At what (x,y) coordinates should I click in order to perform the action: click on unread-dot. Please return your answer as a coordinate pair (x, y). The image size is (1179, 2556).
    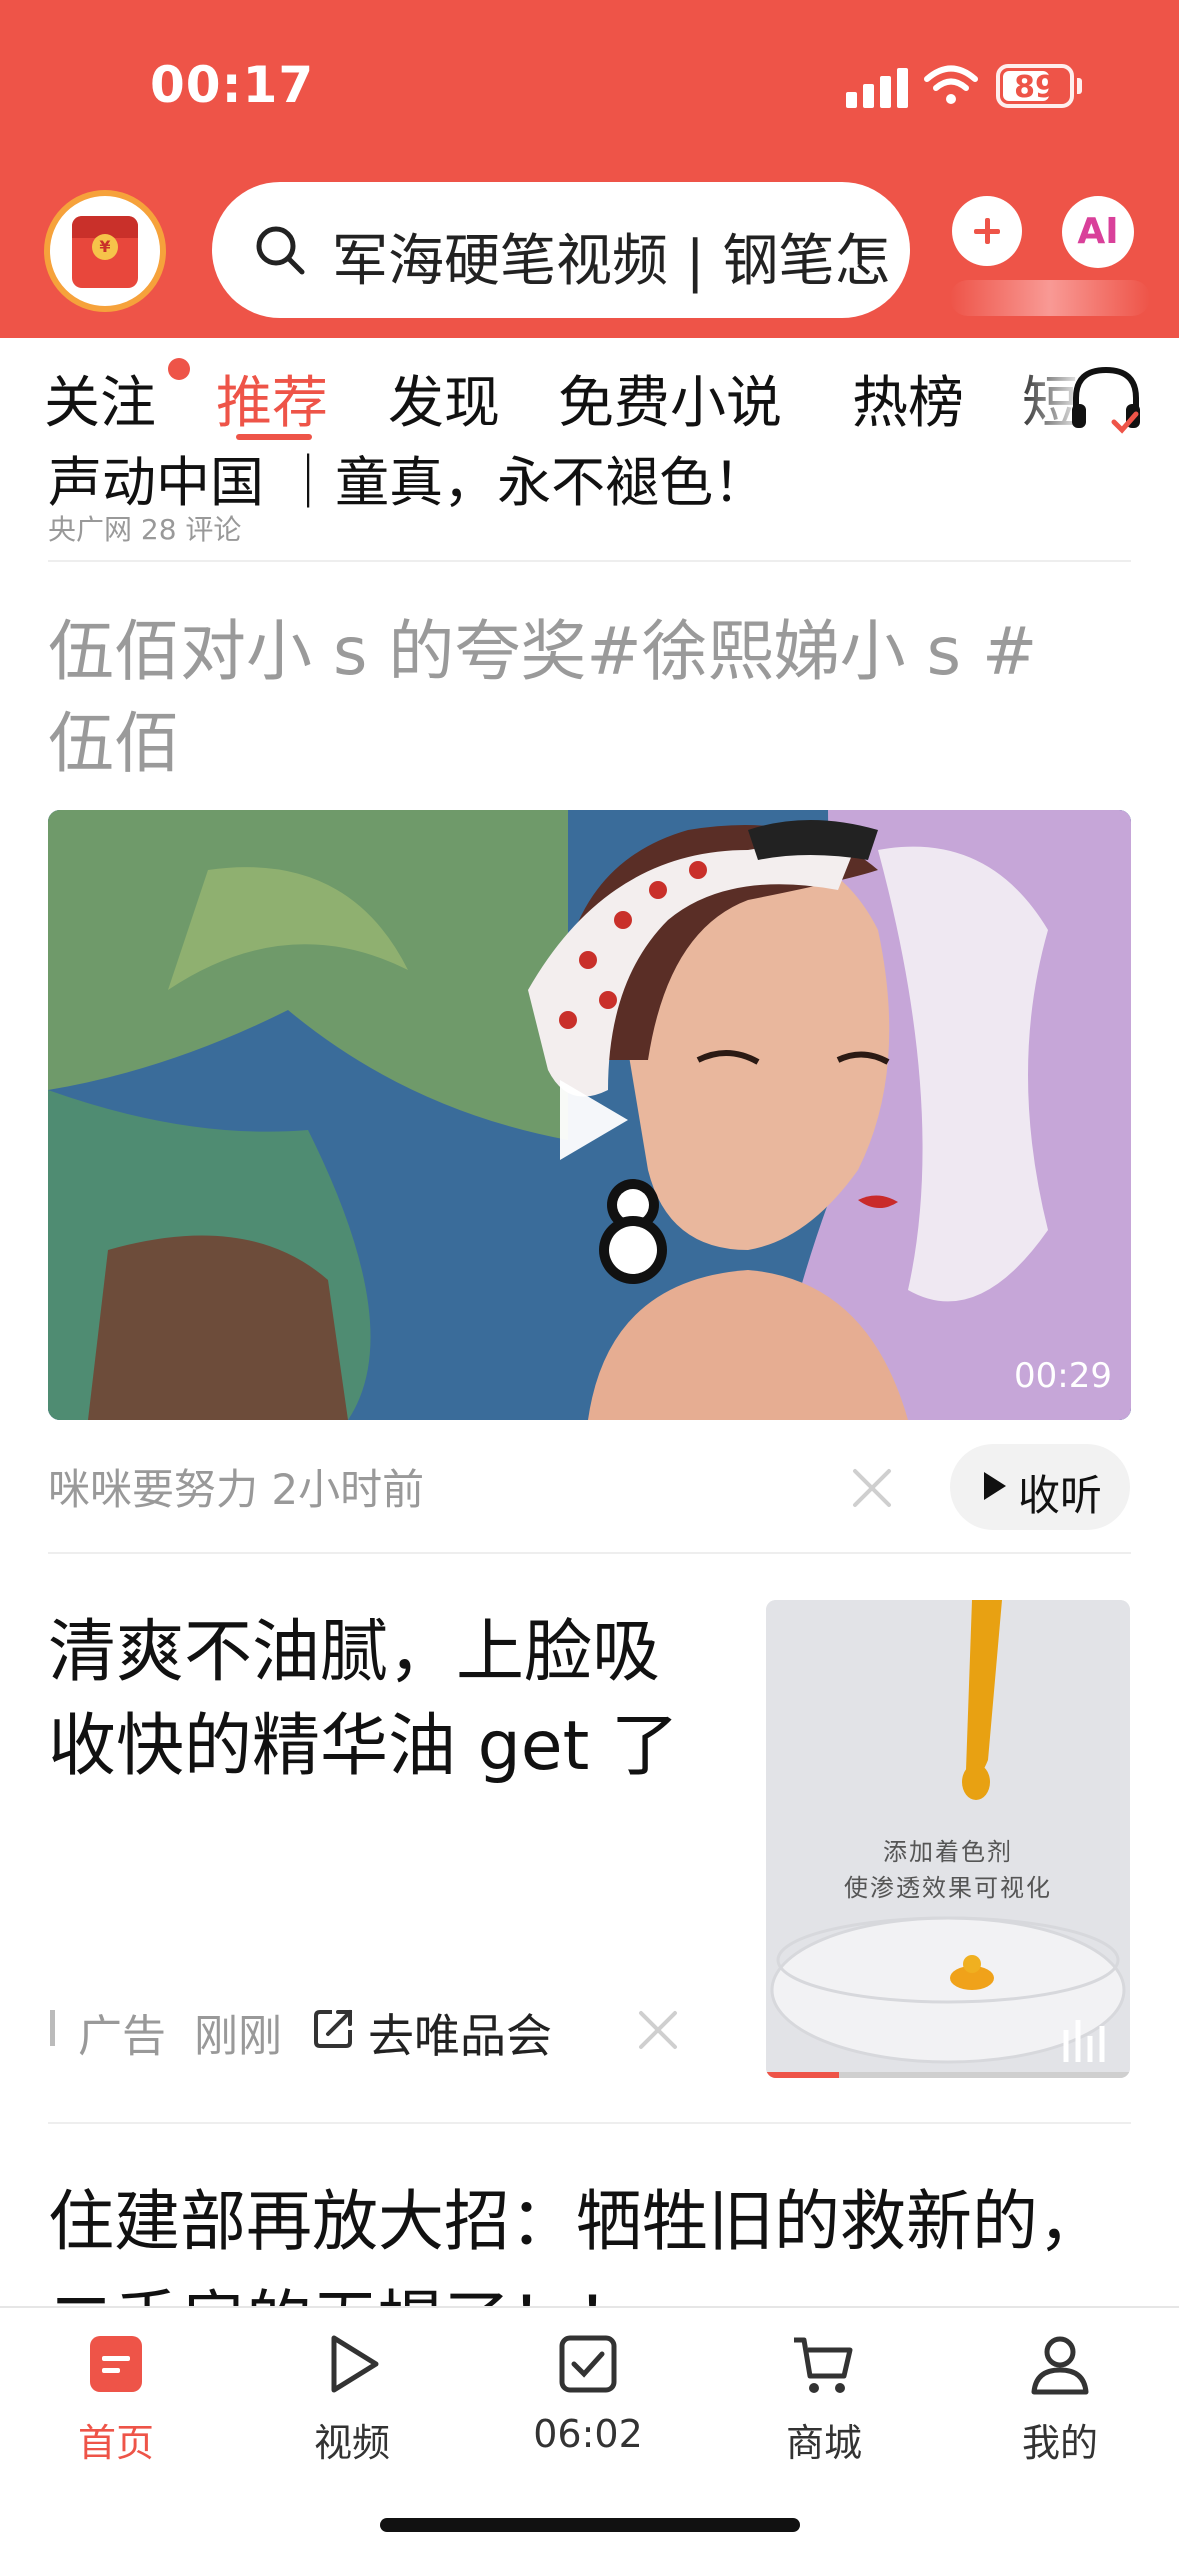
    Looking at the image, I should click on (179, 369).